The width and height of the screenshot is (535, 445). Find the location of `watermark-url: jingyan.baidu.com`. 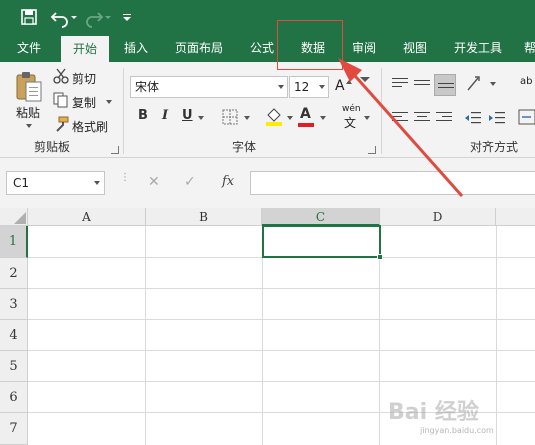

watermark-url: jingyan.baidu.com is located at coordinates (457, 430).